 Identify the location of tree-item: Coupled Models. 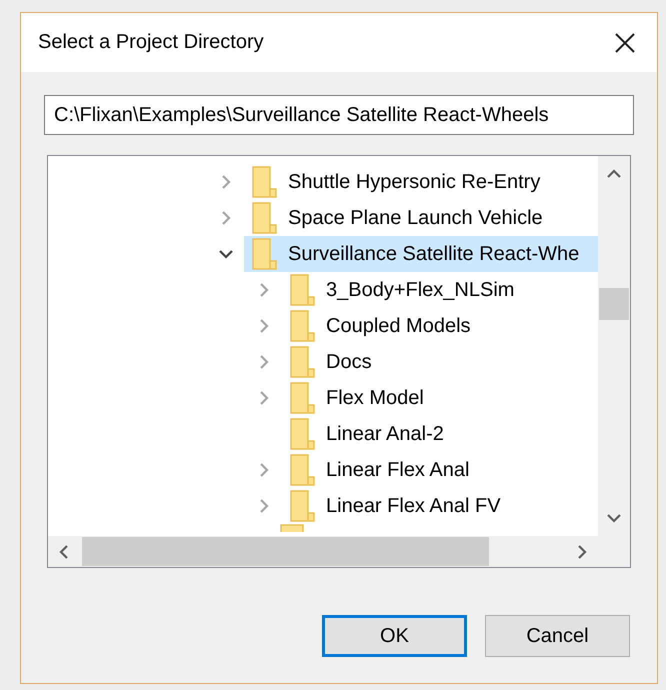
(440, 326).